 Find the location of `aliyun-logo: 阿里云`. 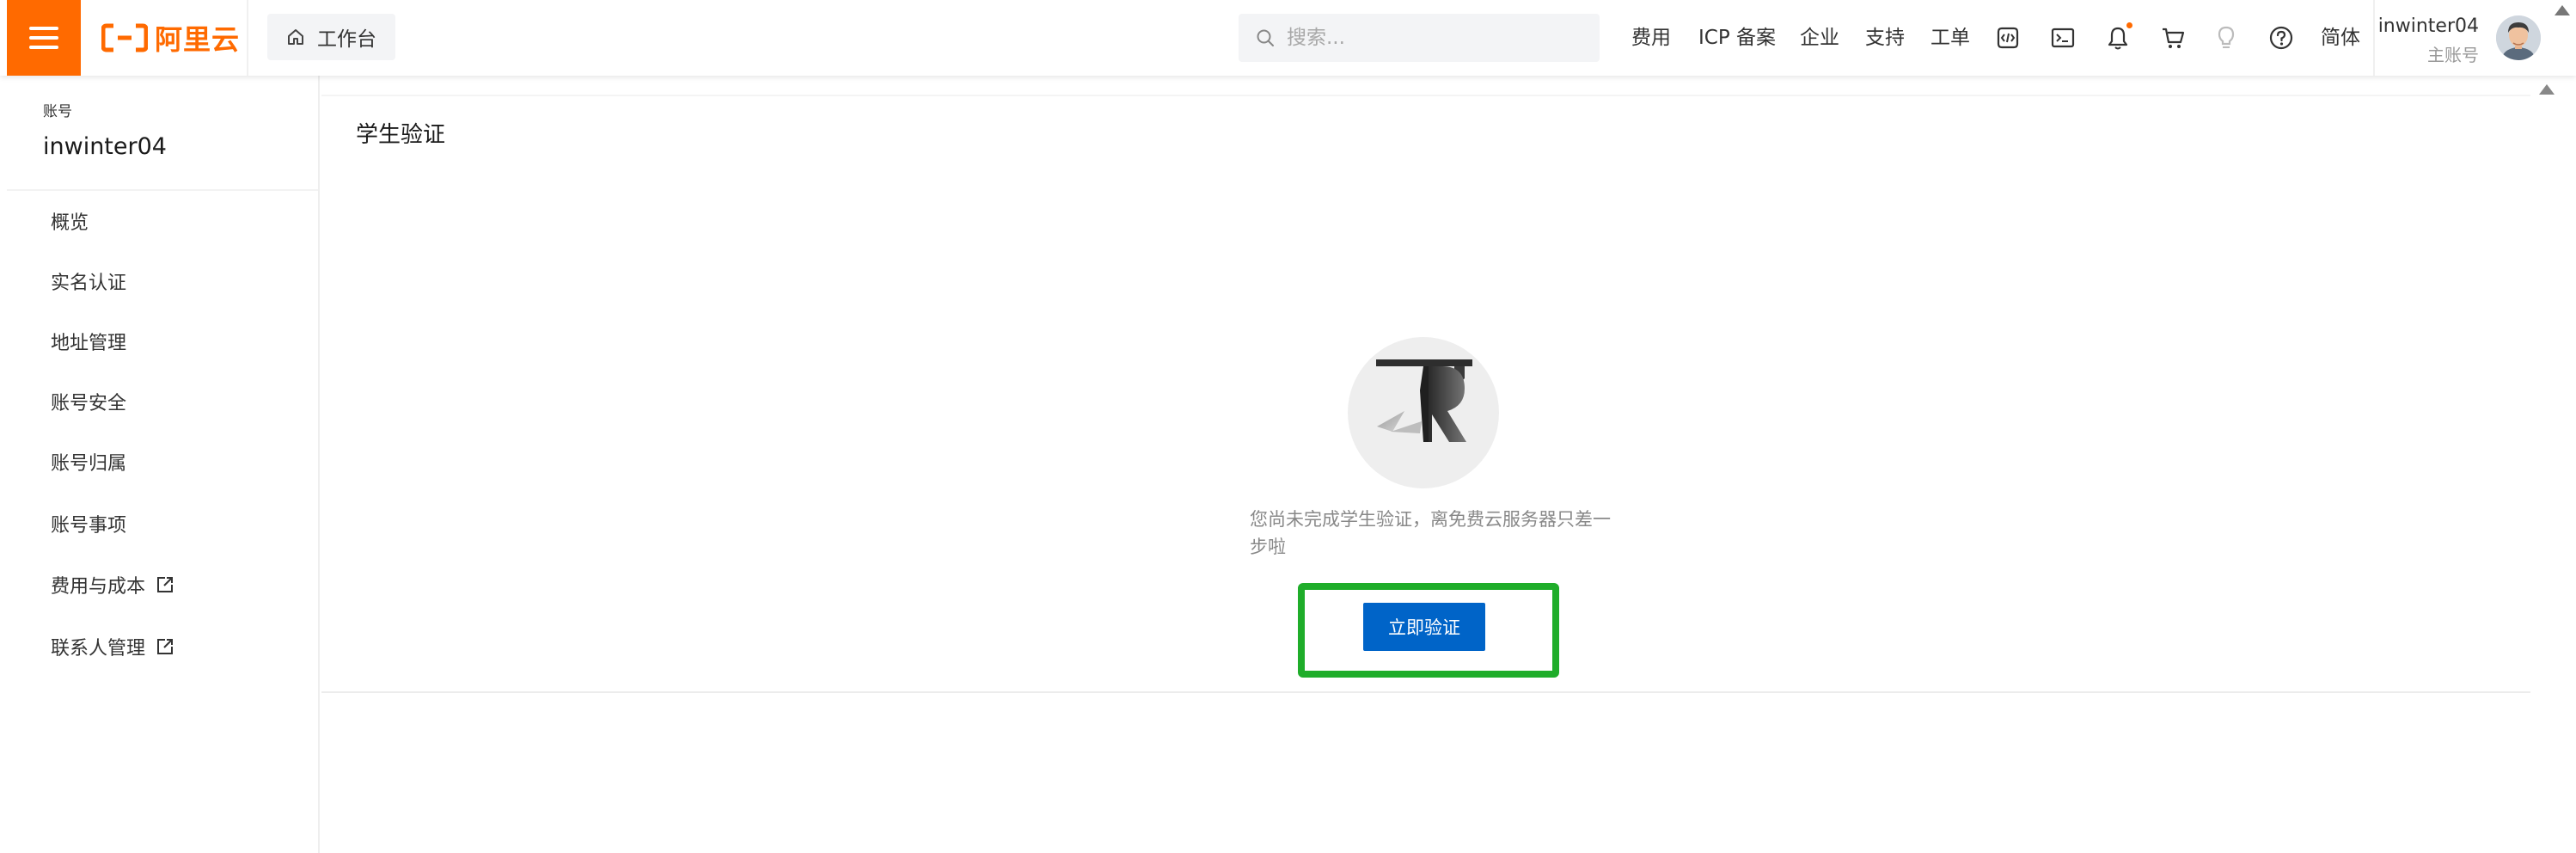

aliyun-logo: 阿里云 is located at coordinates (170, 38).